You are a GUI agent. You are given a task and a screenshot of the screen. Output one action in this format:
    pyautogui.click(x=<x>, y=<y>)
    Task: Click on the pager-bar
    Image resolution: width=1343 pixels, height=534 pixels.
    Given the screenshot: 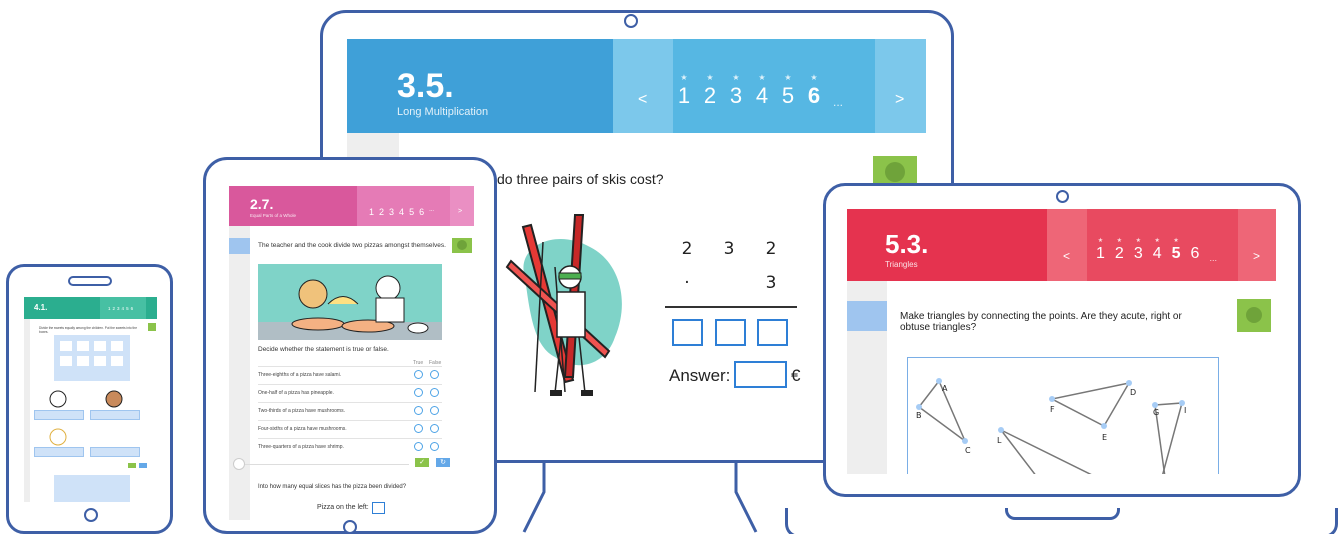 What is the action you would take?
    pyautogui.click(x=403, y=206)
    